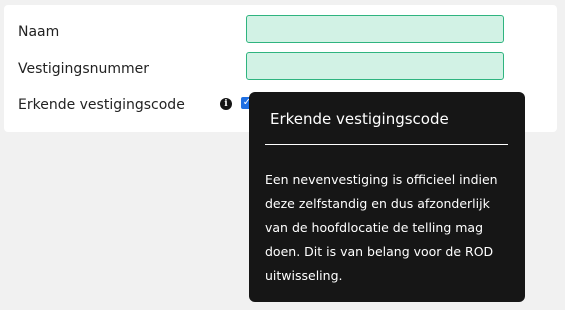 This screenshot has width=565, height=310. Describe the element at coordinates (101, 105) in the screenshot. I see `recognized-code-label: Erkende vestigingscode` at that location.